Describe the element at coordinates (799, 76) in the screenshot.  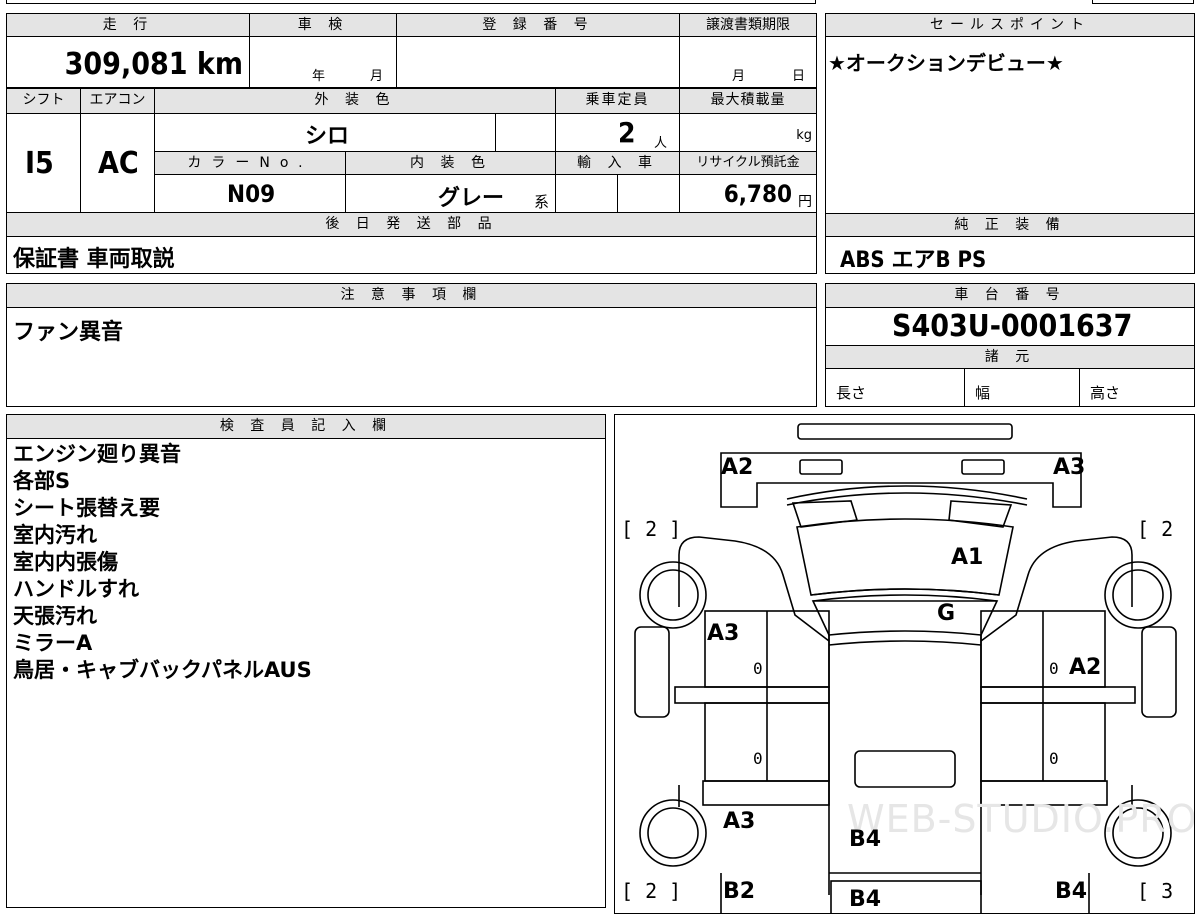
I see `transfer-day: 日` at that location.